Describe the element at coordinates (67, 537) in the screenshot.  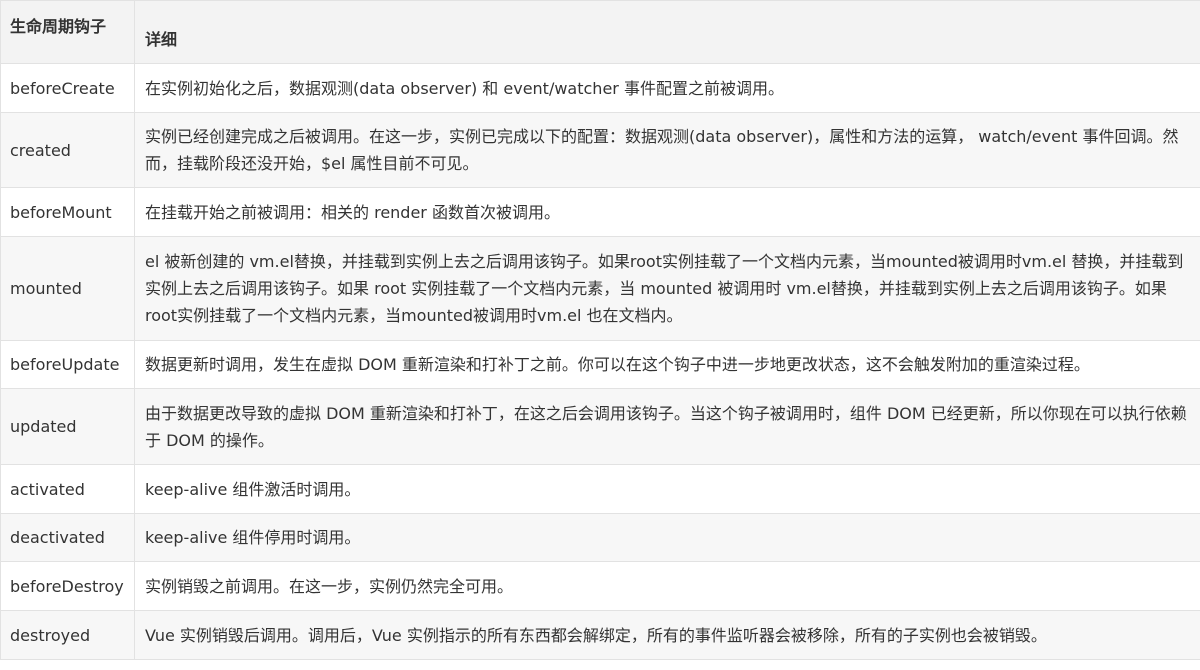
I see `hook-name: deactivated` at that location.